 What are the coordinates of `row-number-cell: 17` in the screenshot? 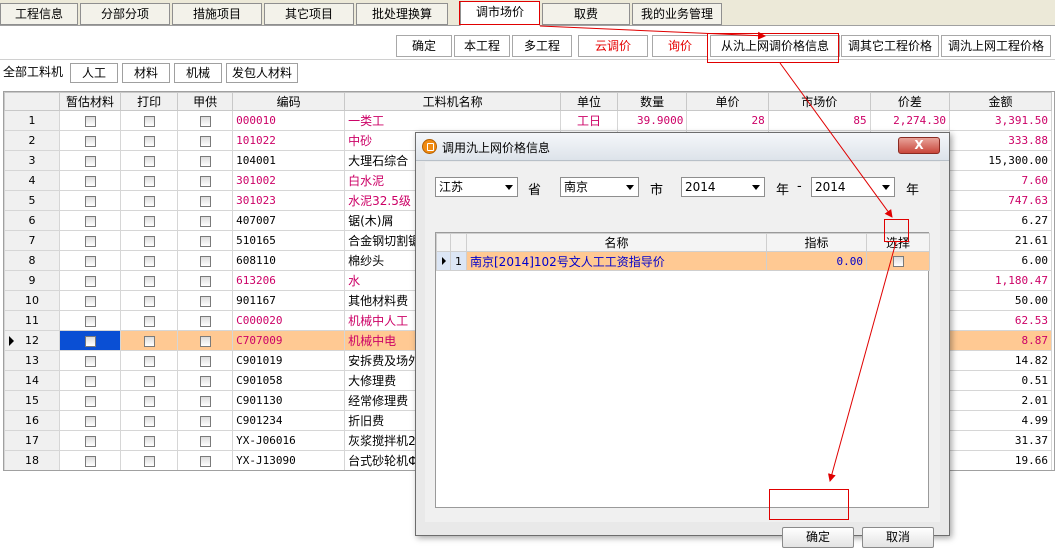 It's located at (32, 440).